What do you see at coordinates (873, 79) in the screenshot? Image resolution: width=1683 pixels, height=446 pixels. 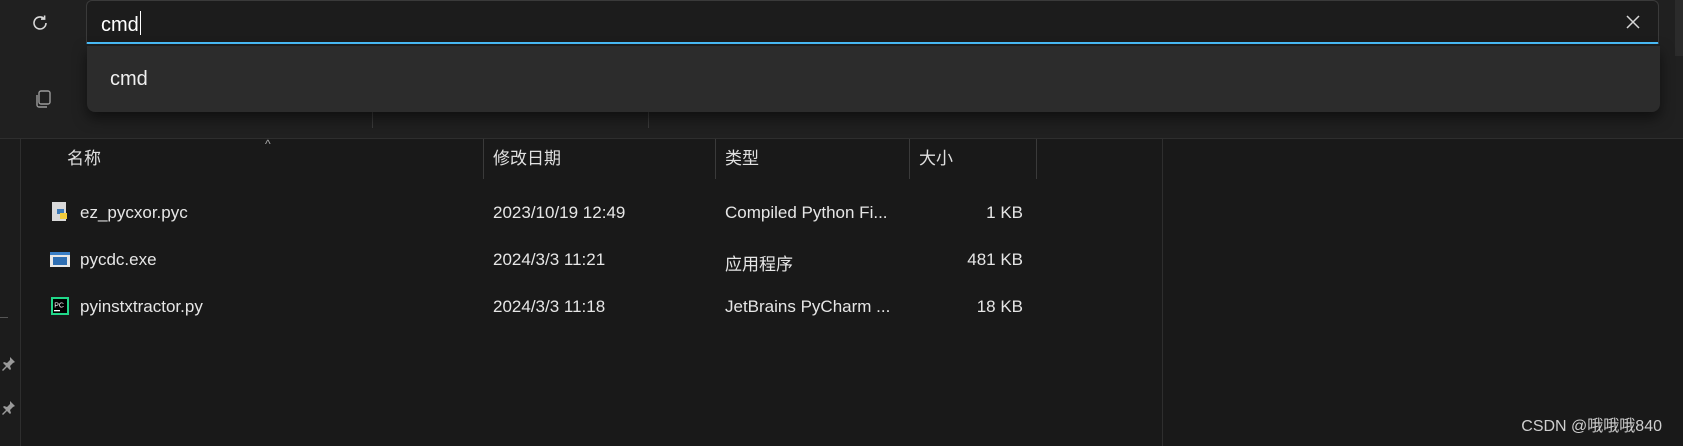 I see `suggestion-dropdown: cmd` at bounding box center [873, 79].